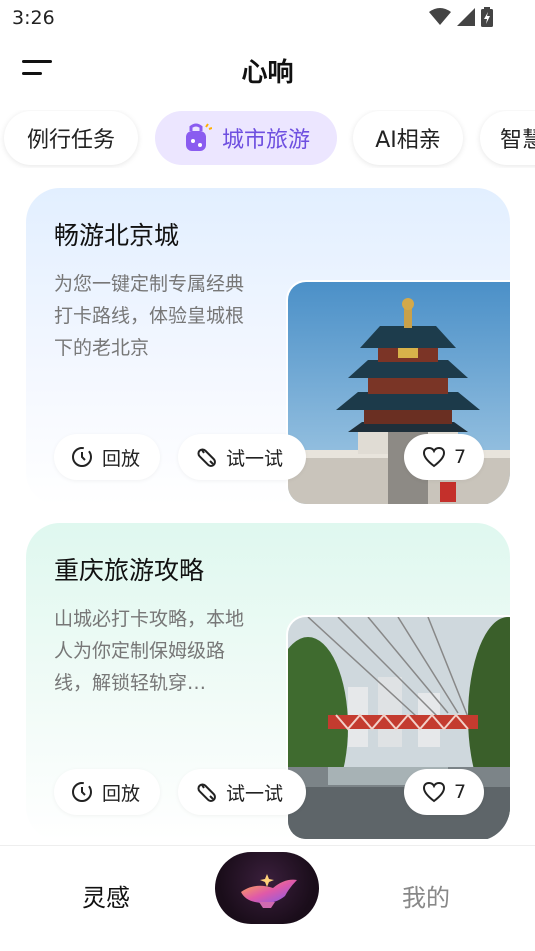  I want to click on tab-city-travel: 城市旅游, so click(246, 138).